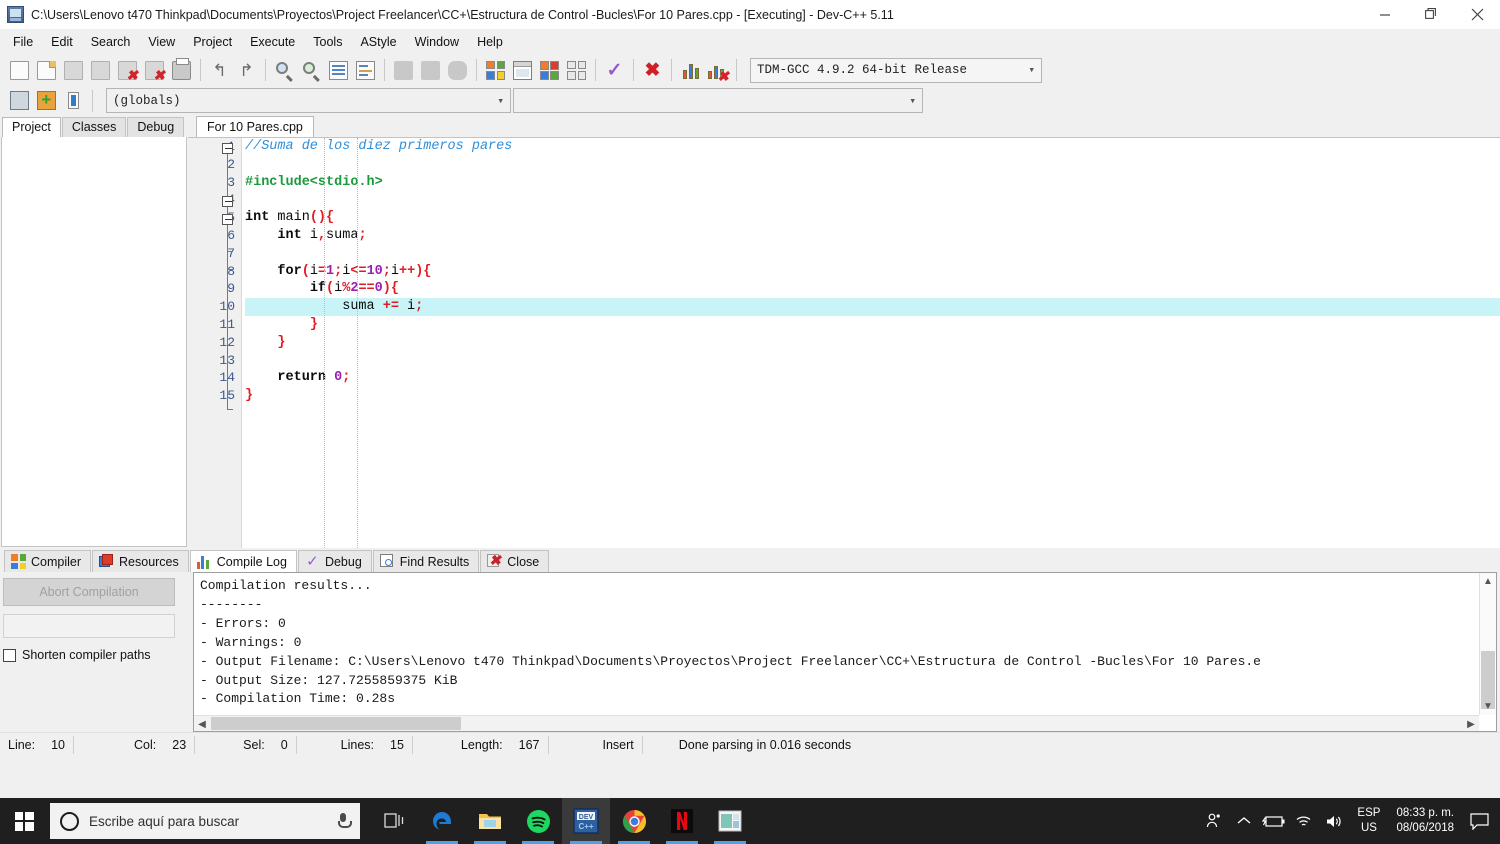 This screenshot has width=1500, height=844. What do you see at coordinates (1425, 821) in the screenshot?
I see `clock: 08:33 p. m. 08/06/2018` at bounding box center [1425, 821].